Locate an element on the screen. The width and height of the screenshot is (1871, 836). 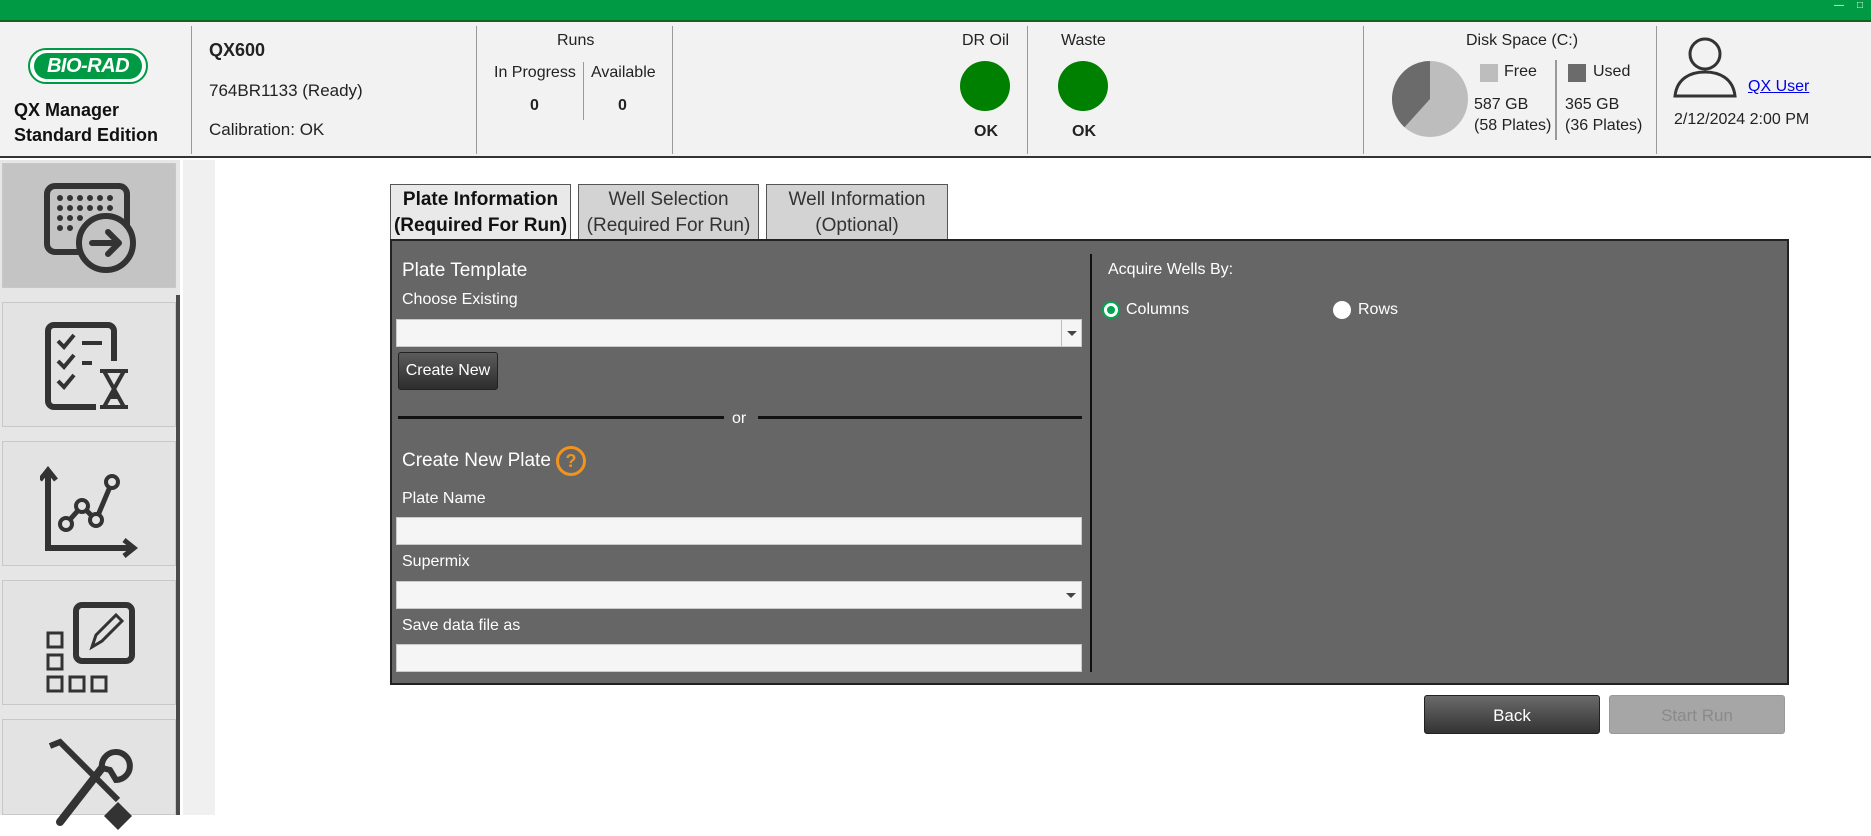
start-run-button: Start Run is located at coordinates (1697, 714).